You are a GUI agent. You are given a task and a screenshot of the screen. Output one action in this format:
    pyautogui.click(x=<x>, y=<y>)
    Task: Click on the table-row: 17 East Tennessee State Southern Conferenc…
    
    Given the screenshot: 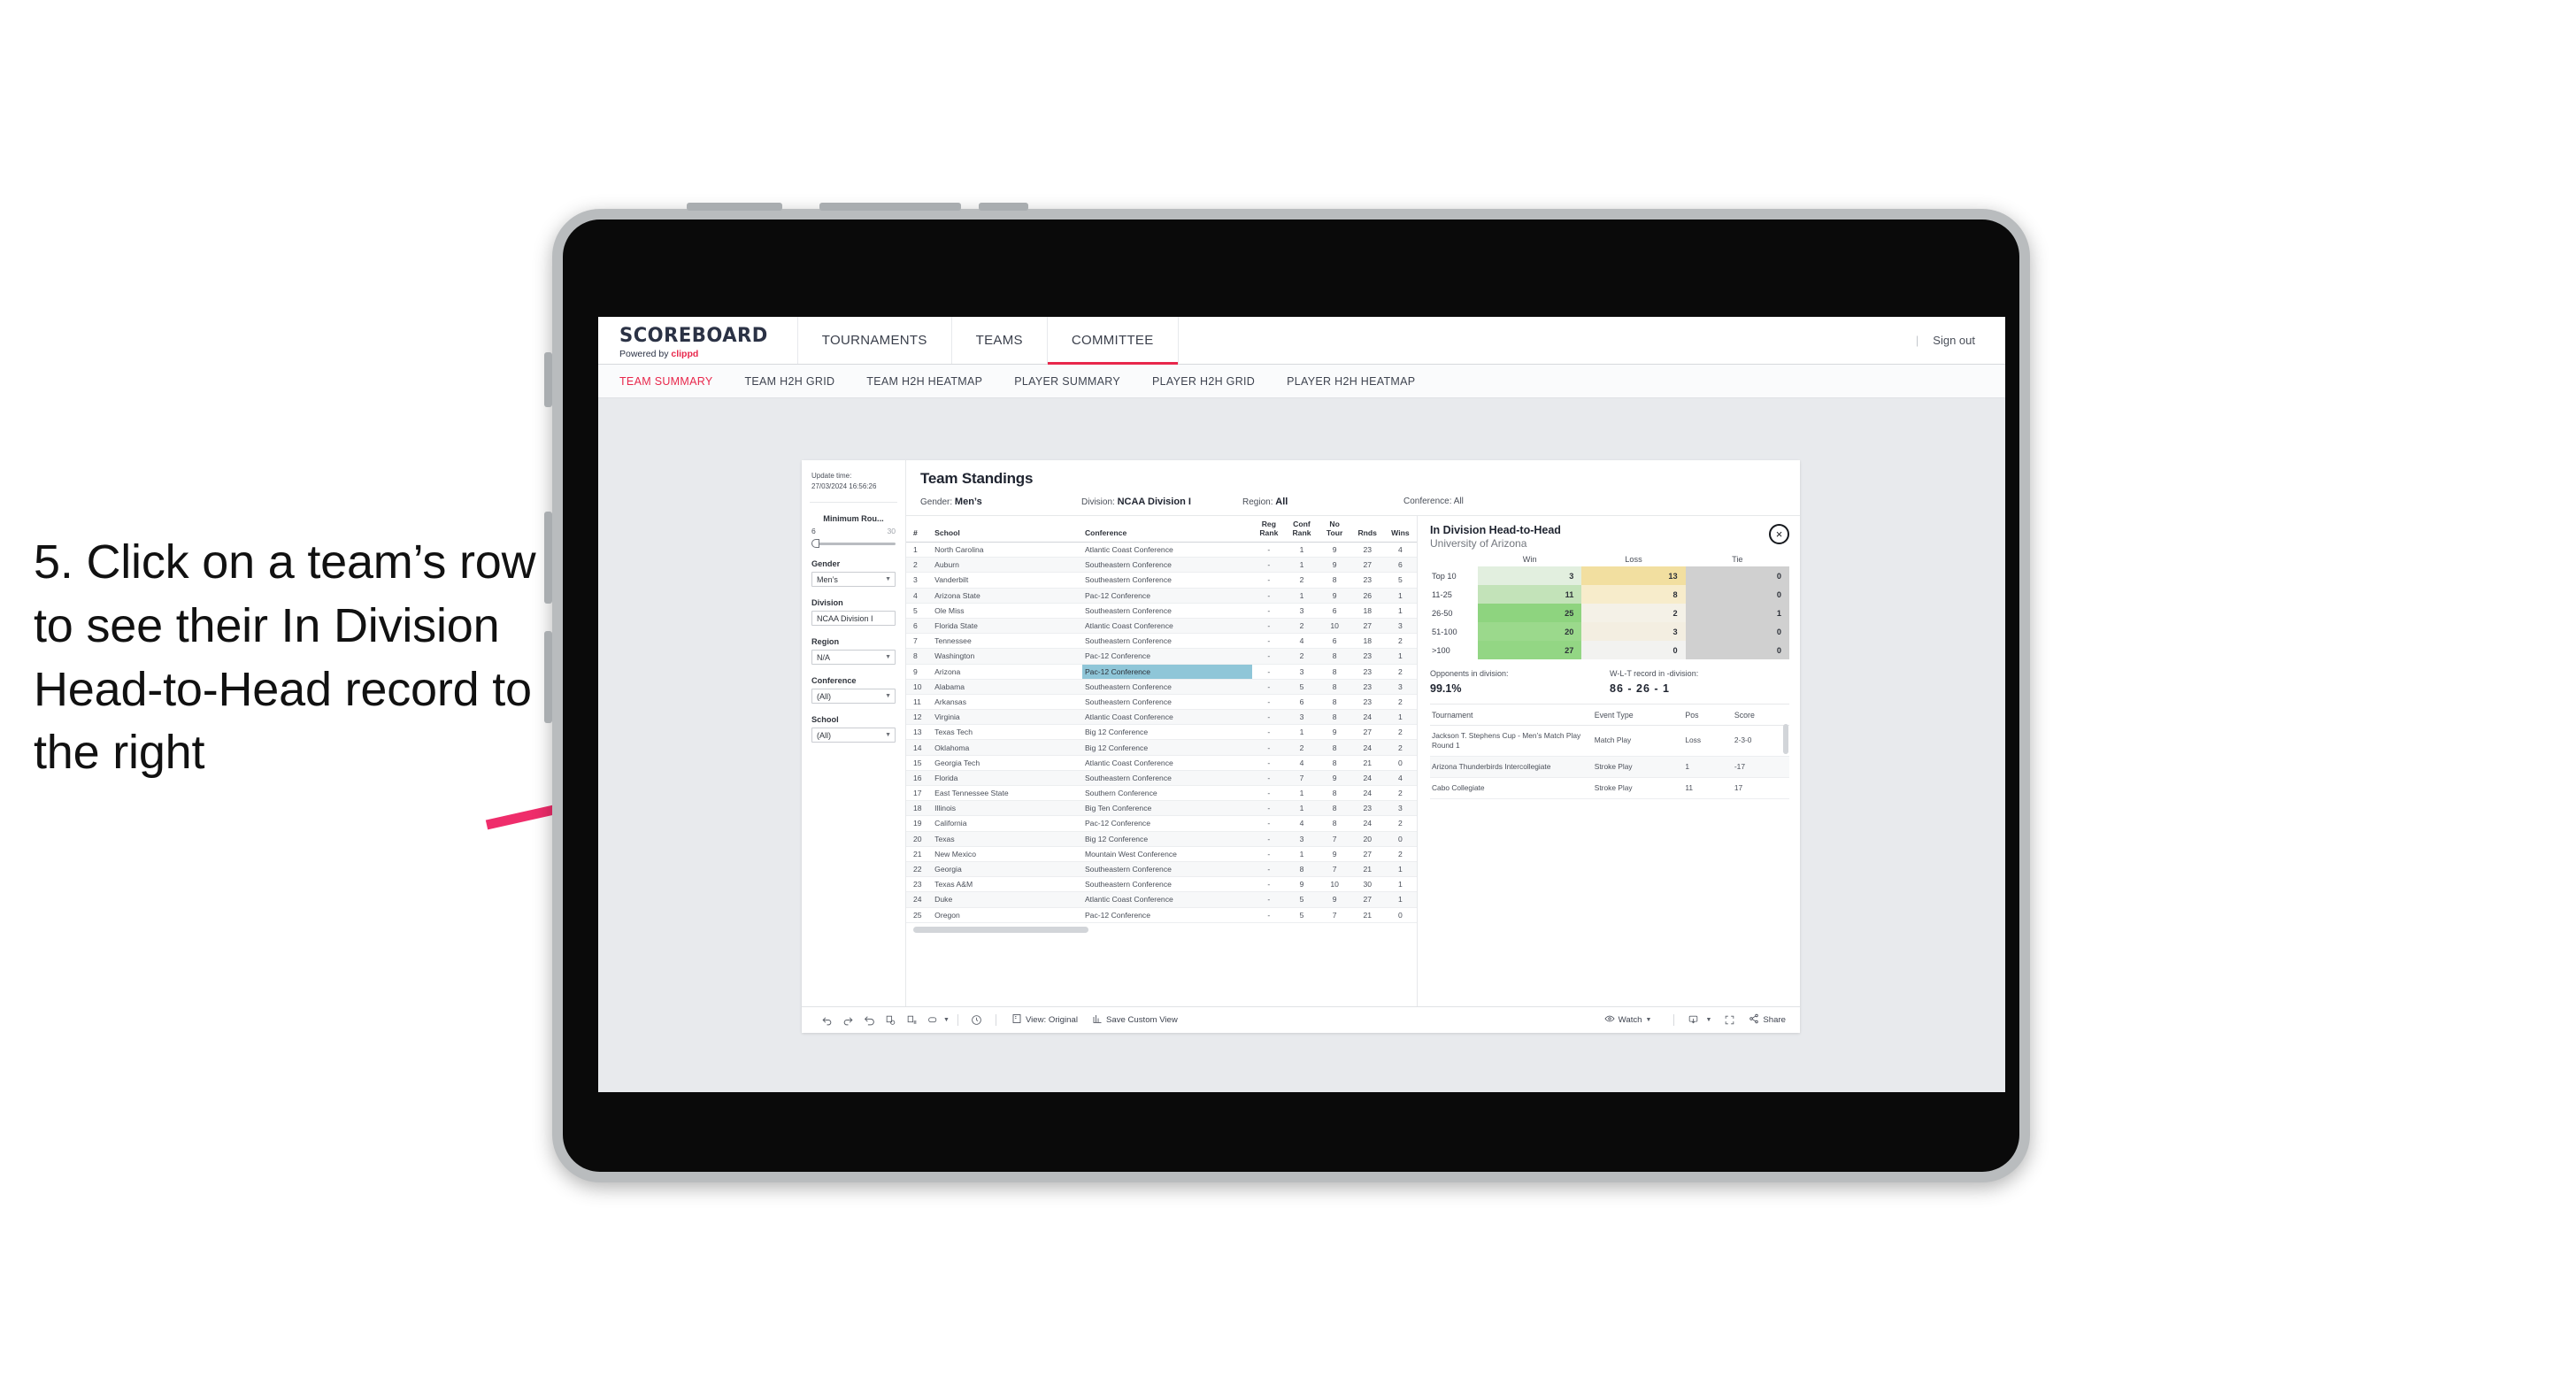 What is the action you would take?
    pyautogui.click(x=1161, y=794)
    